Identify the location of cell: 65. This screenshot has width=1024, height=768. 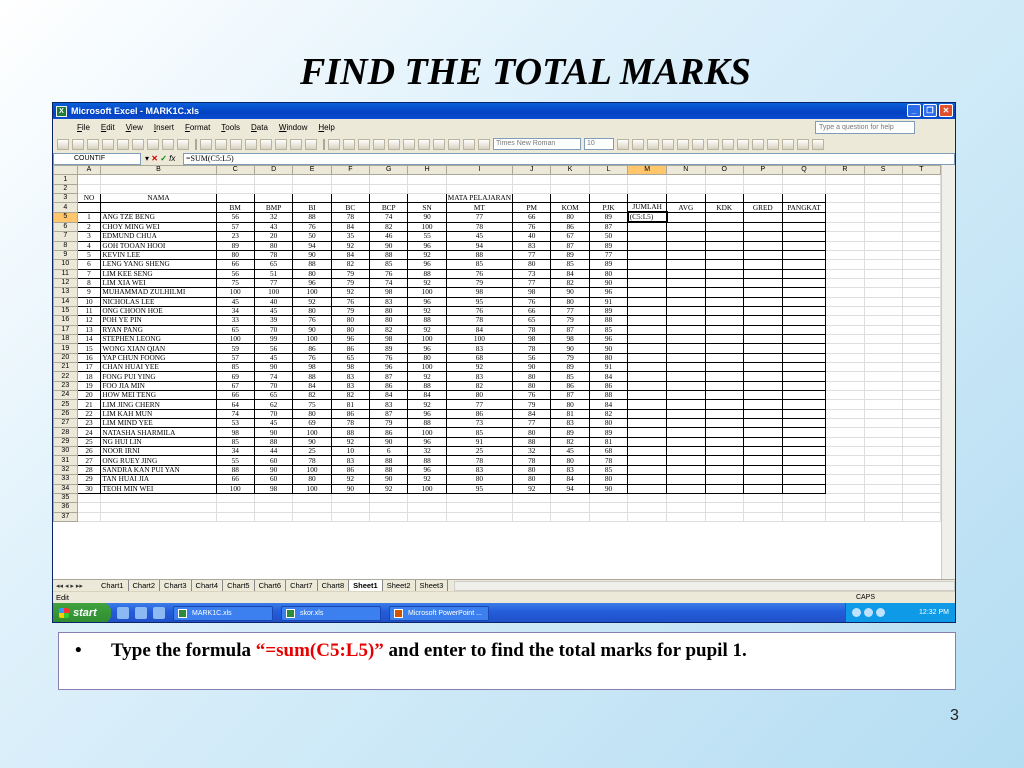
(273, 264).